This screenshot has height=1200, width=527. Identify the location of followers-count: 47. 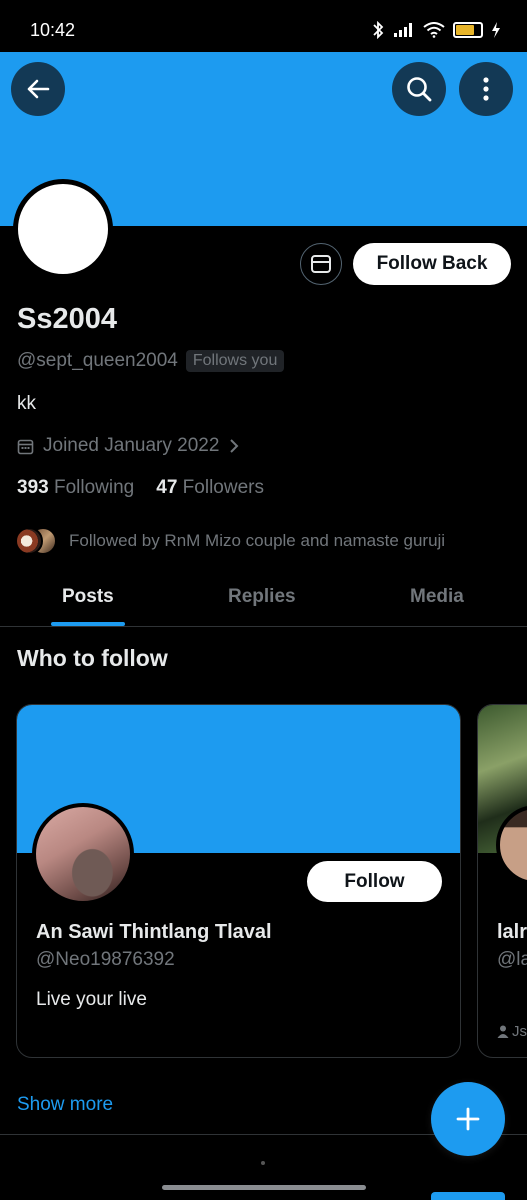
(167, 487).